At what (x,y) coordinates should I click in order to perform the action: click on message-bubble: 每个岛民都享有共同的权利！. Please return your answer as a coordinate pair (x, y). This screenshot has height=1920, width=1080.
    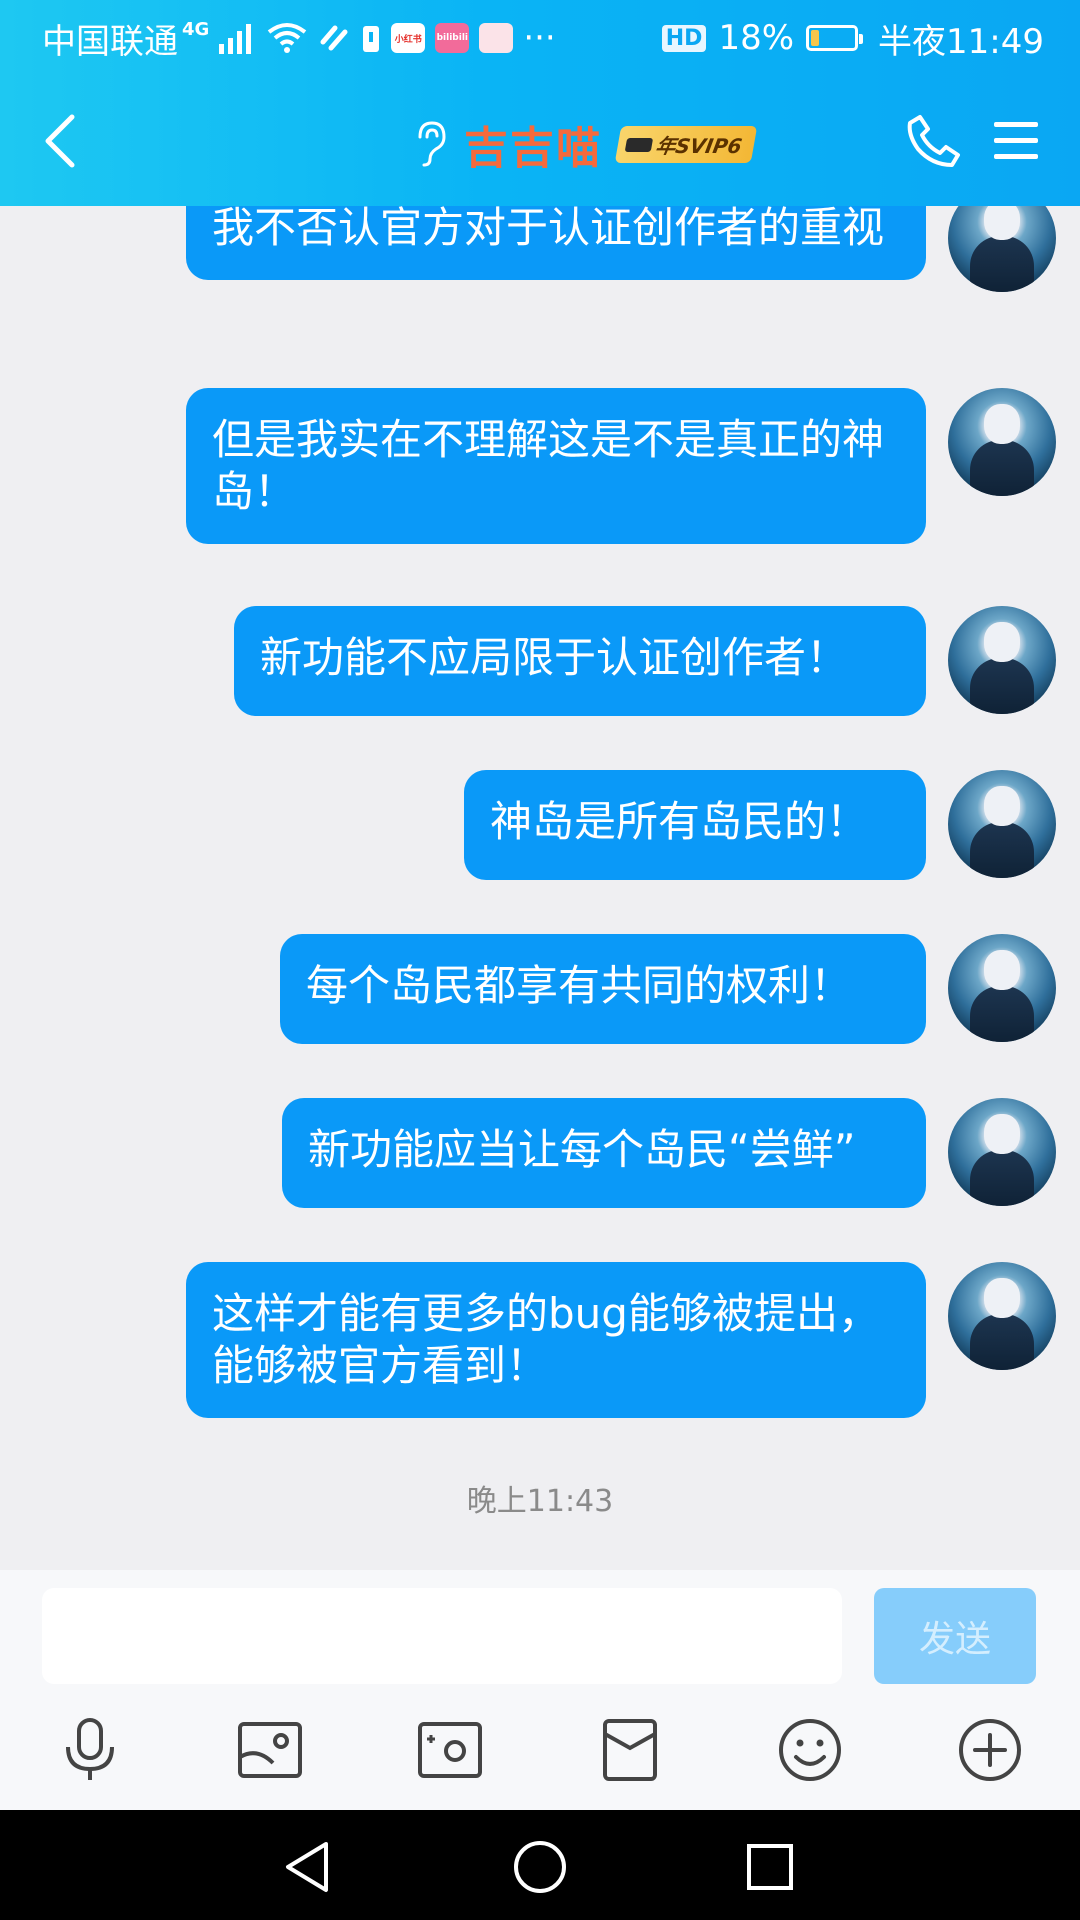
    Looking at the image, I should click on (603, 989).